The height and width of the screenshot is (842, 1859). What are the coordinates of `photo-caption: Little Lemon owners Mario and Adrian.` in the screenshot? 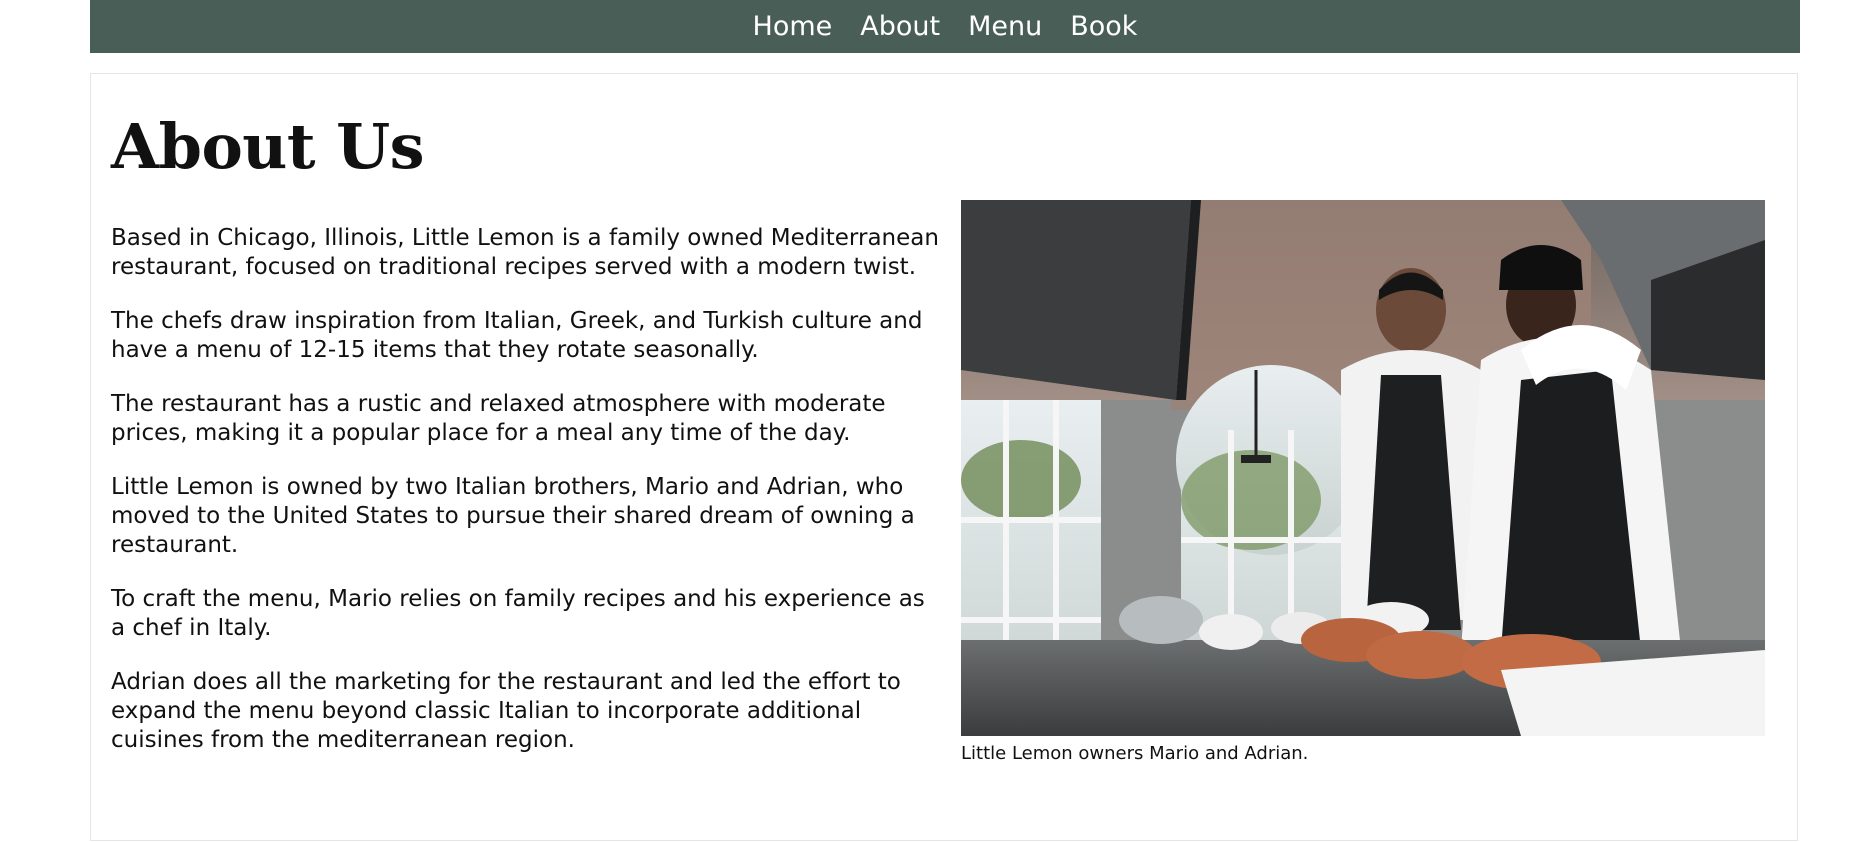 It's located at (1135, 753).